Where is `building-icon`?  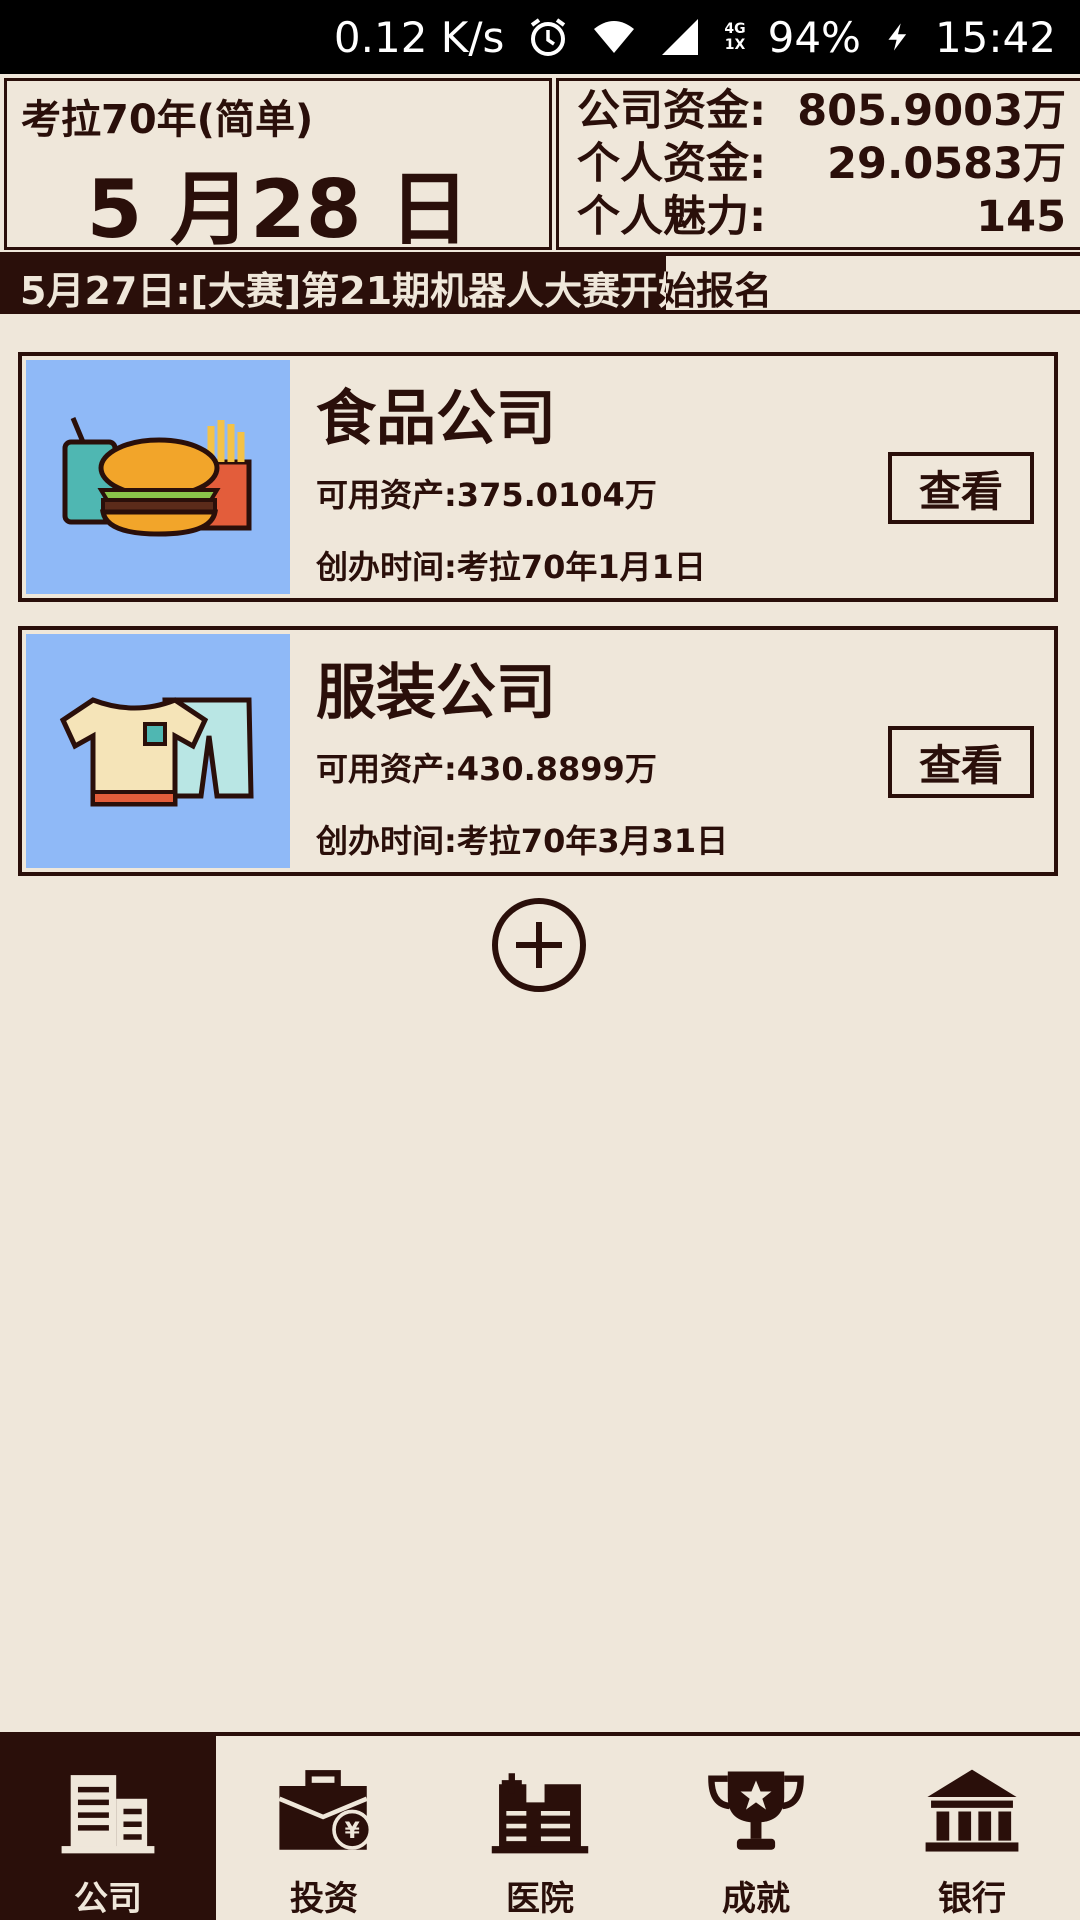
building-icon is located at coordinates (108, 1814).